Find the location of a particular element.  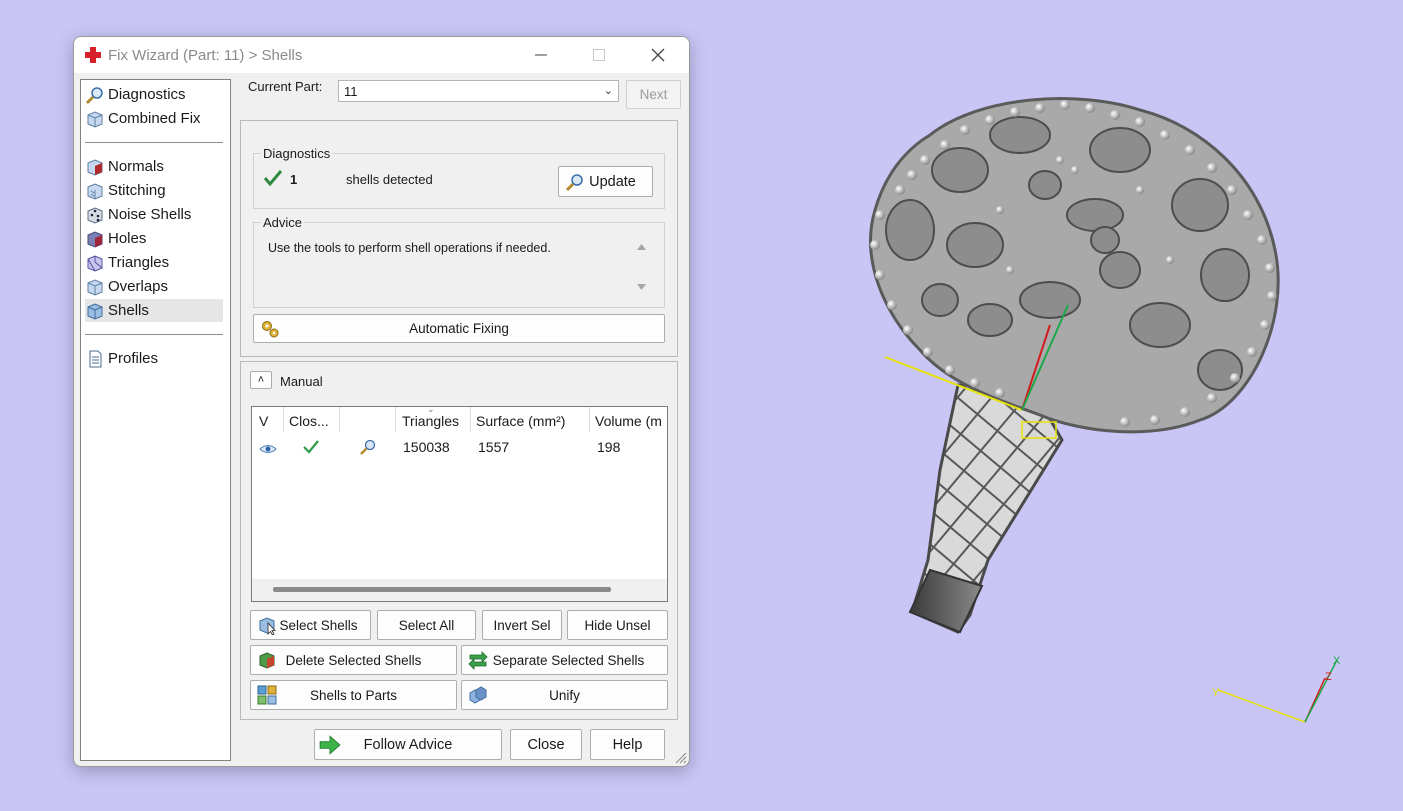

close-window-button is located at coordinates (658, 55).